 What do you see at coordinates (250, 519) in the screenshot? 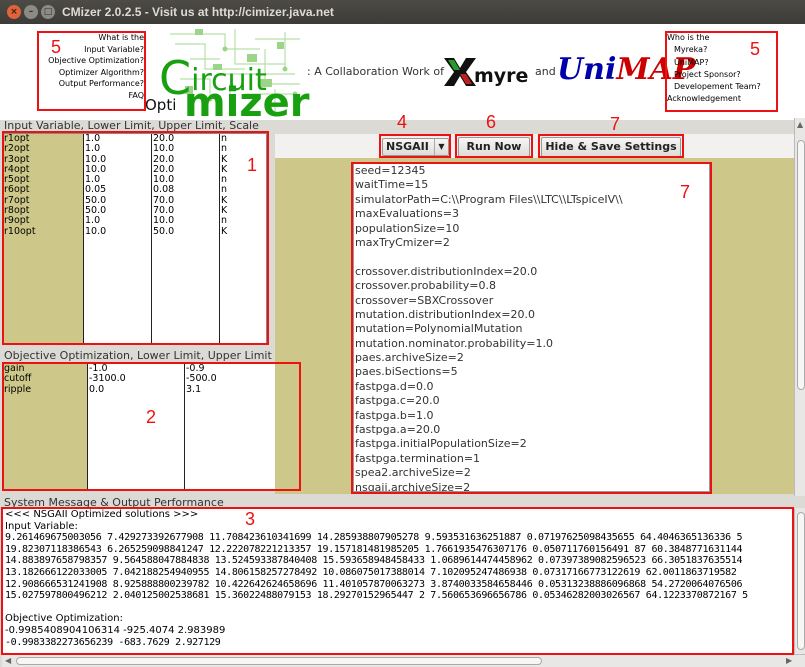
I see `annotation-number: 3` at bounding box center [250, 519].